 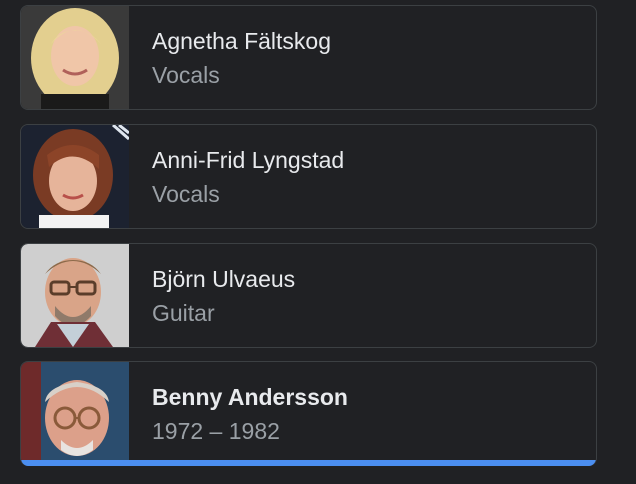 What do you see at coordinates (250, 397) in the screenshot?
I see `member-name: Benny Andersson` at bounding box center [250, 397].